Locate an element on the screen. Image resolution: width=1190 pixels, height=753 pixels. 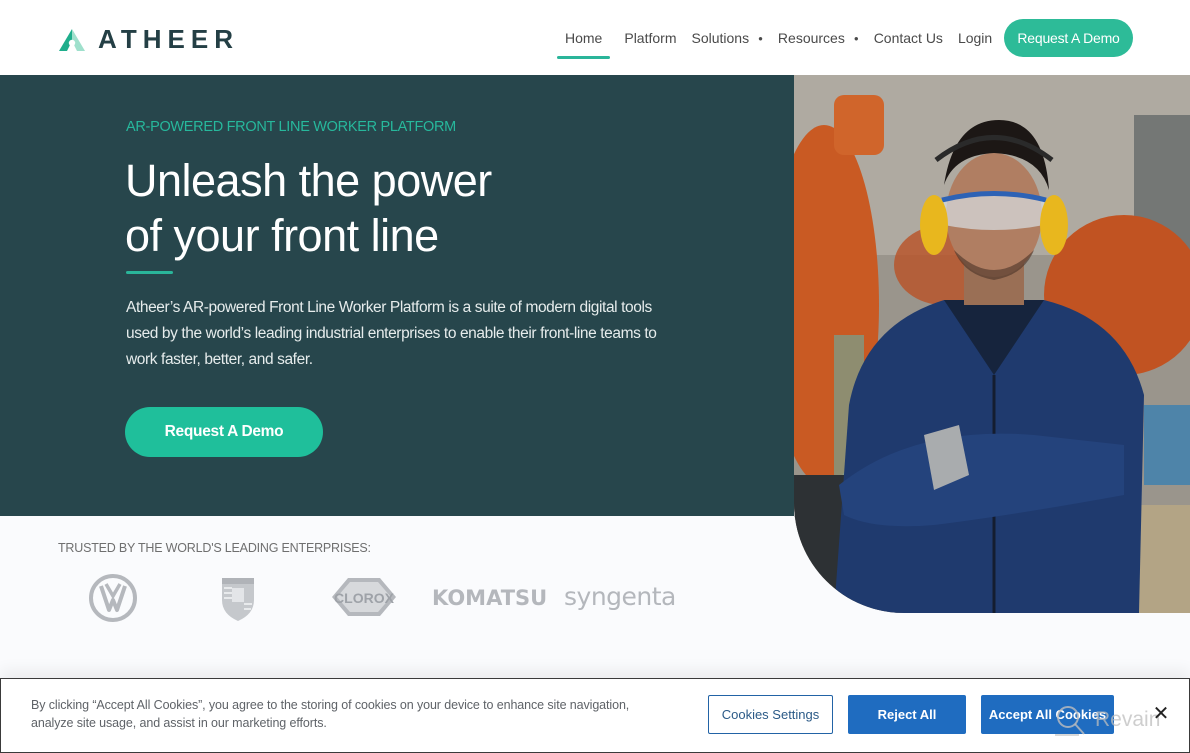
brand-name: ATHEER is located at coordinates (168, 39).